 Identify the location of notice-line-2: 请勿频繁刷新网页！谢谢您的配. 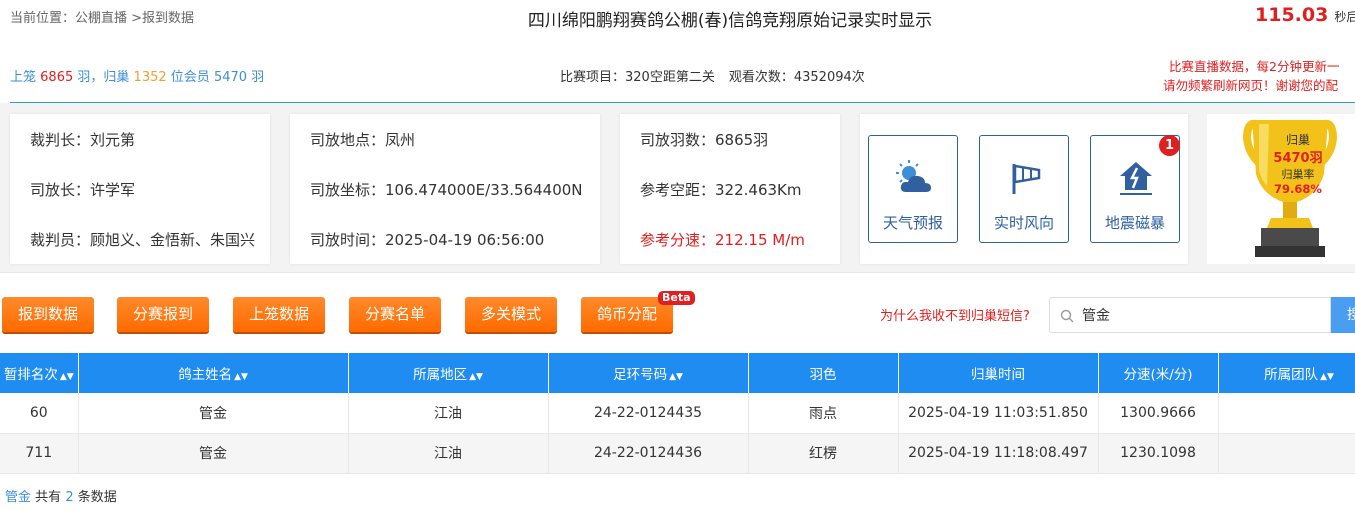
(1251, 85).